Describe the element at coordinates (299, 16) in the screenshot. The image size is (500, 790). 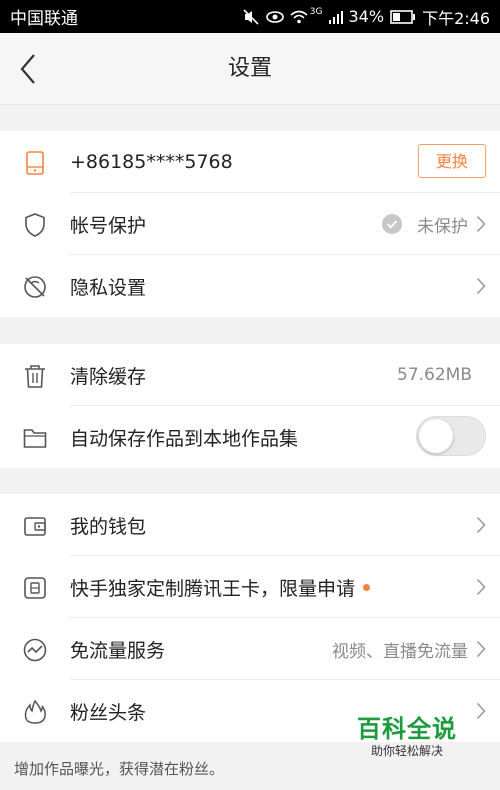
I see `wifi-icon` at that location.